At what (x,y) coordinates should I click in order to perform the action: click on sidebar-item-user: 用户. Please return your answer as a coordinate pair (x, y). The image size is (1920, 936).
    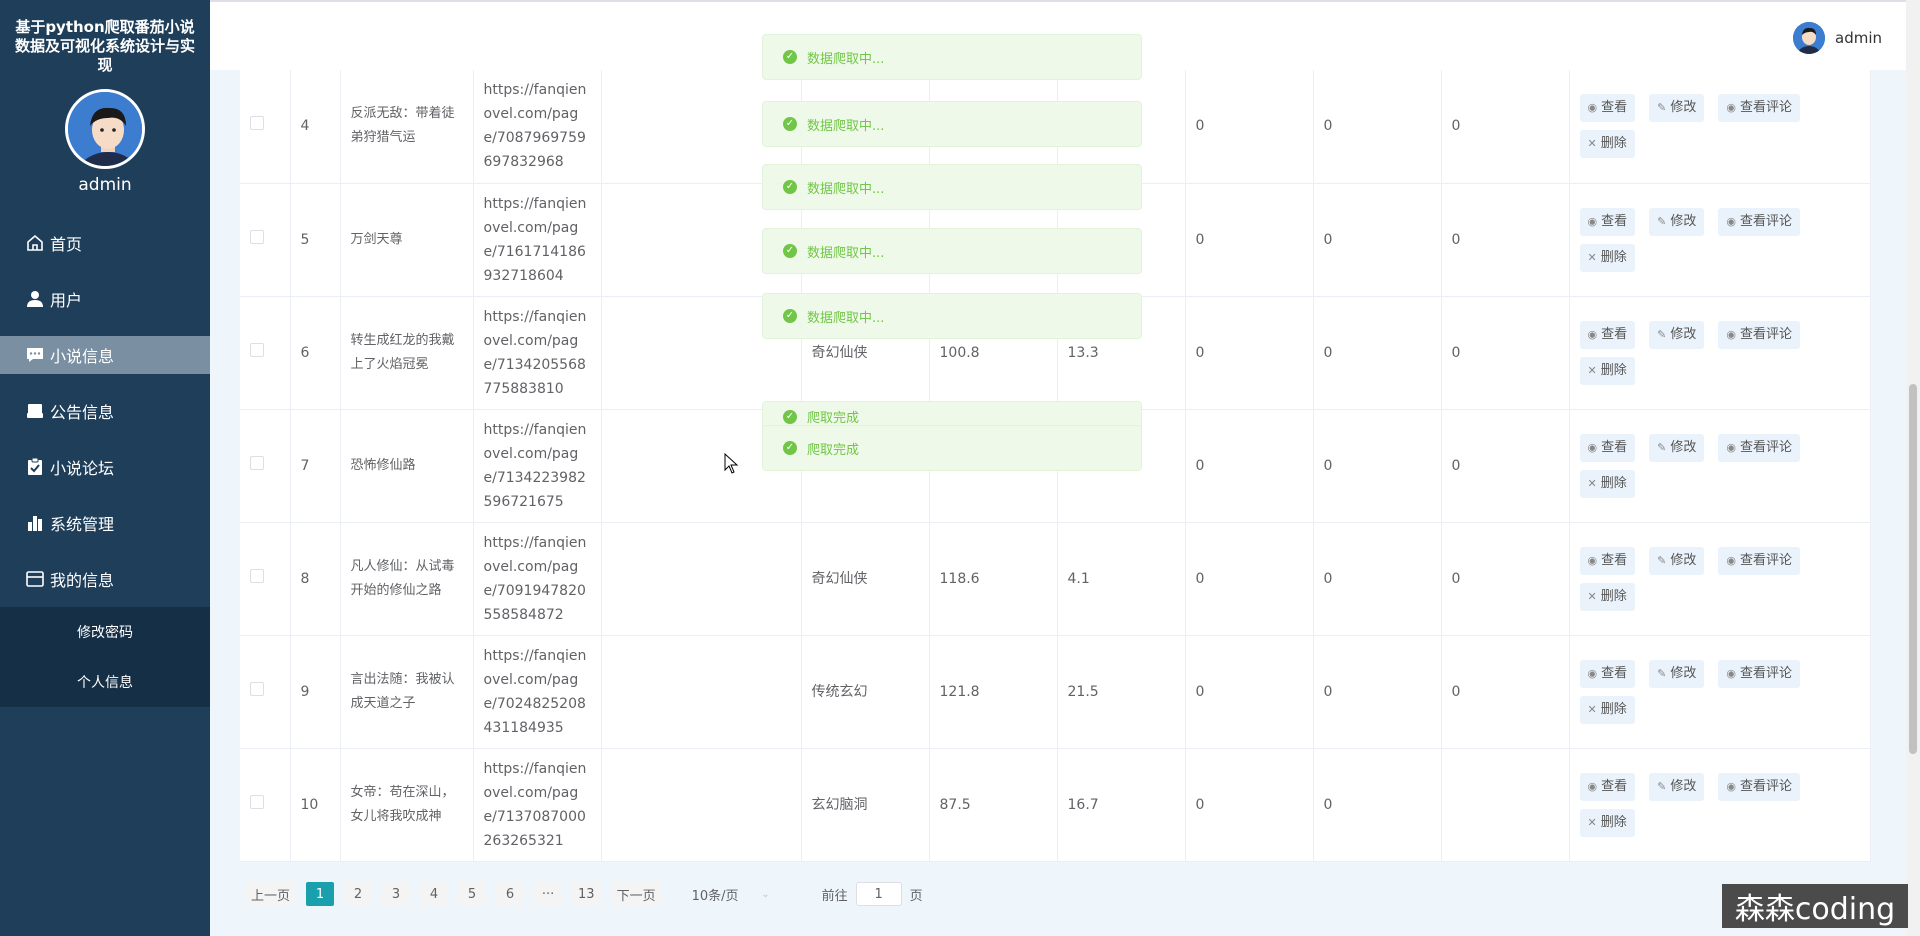
    Looking at the image, I should click on (105, 299).